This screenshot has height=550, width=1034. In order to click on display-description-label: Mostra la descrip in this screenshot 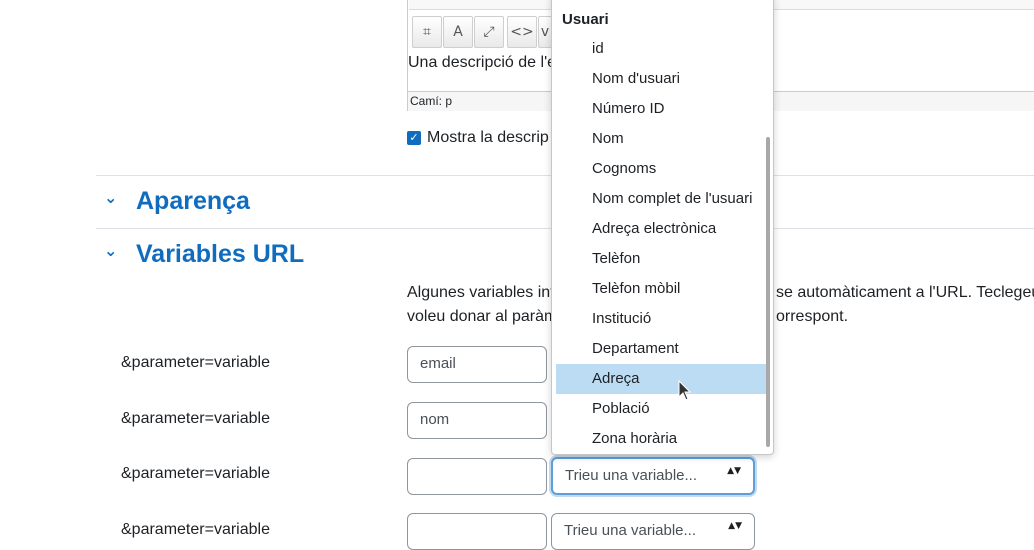, I will do `click(488, 137)`.